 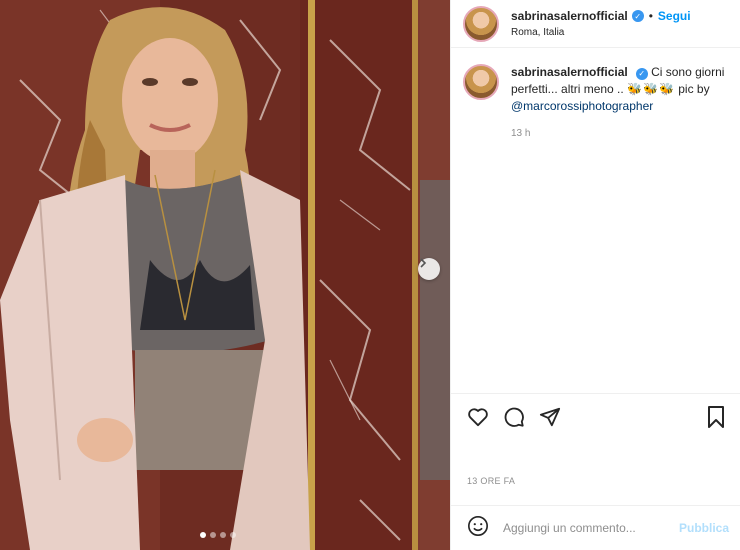 What do you see at coordinates (591, 528) in the screenshot?
I see `comment-input` at bounding box center [591, 528].